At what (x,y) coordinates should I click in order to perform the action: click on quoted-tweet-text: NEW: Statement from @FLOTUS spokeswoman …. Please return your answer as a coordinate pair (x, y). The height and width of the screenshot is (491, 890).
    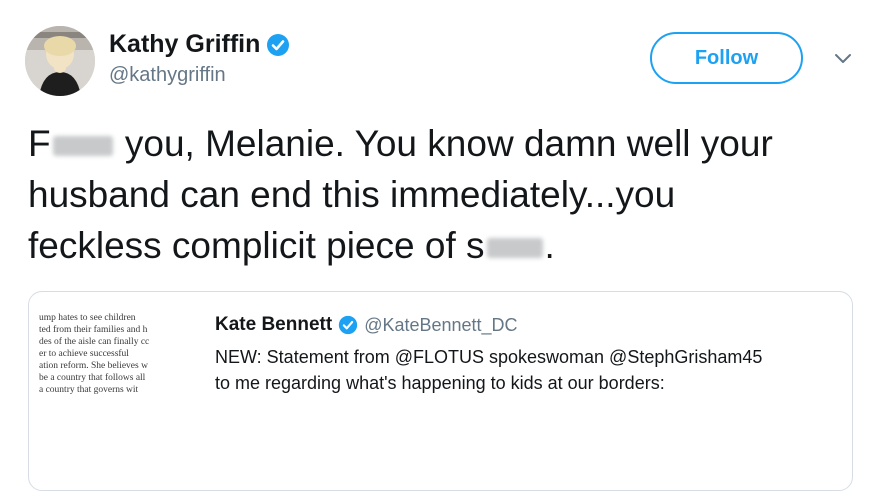
    Looking at the image, I should click on (488, 370).